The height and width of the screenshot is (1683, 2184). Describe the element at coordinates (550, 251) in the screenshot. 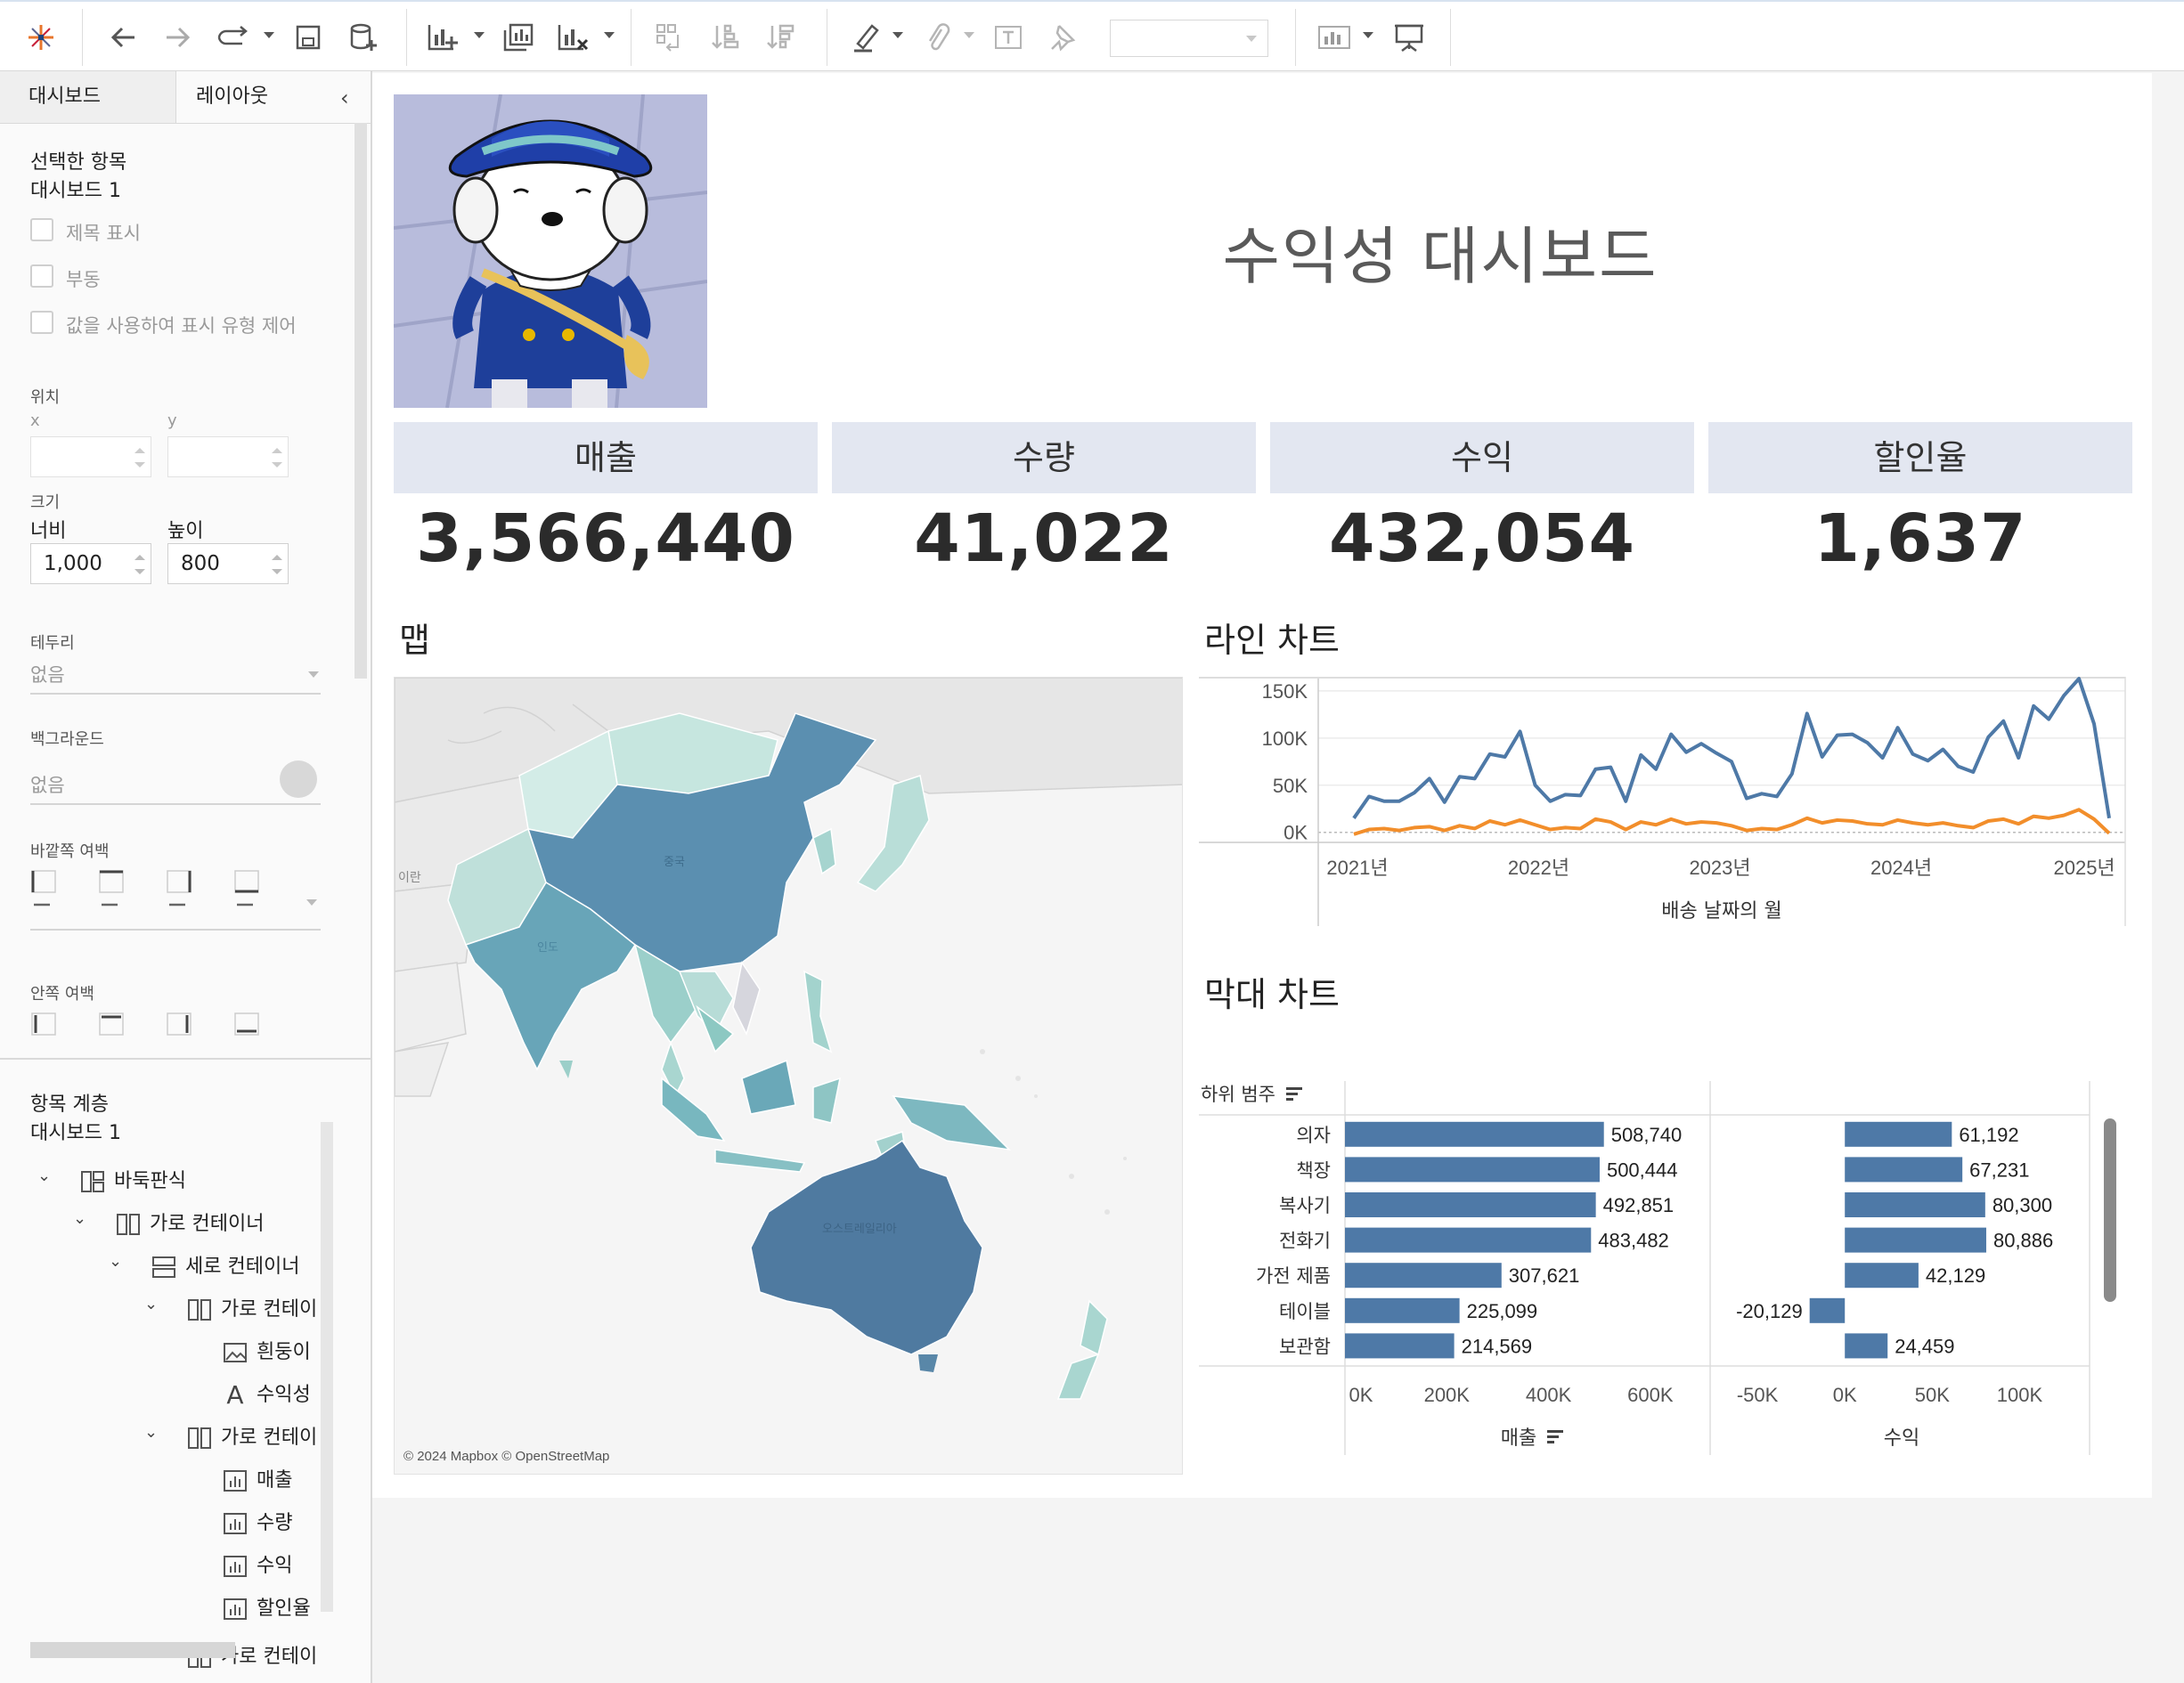

I see `shiro-image` at that location.